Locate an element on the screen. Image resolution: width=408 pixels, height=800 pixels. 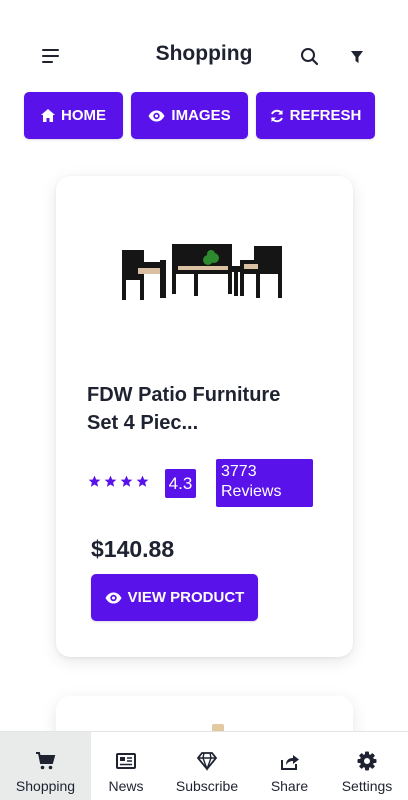
newspaper-icon is located at coordinates (126, 761).